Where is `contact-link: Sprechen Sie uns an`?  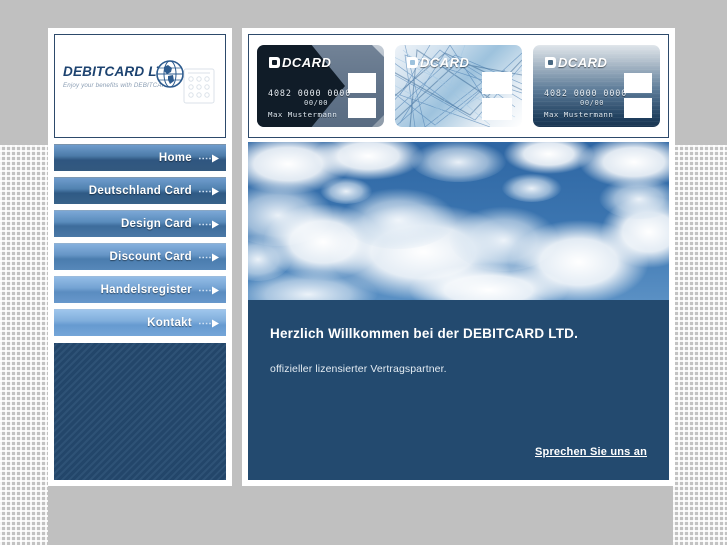
contact-link: Sprechen Sie uns an is located at coordinates (591, 452).